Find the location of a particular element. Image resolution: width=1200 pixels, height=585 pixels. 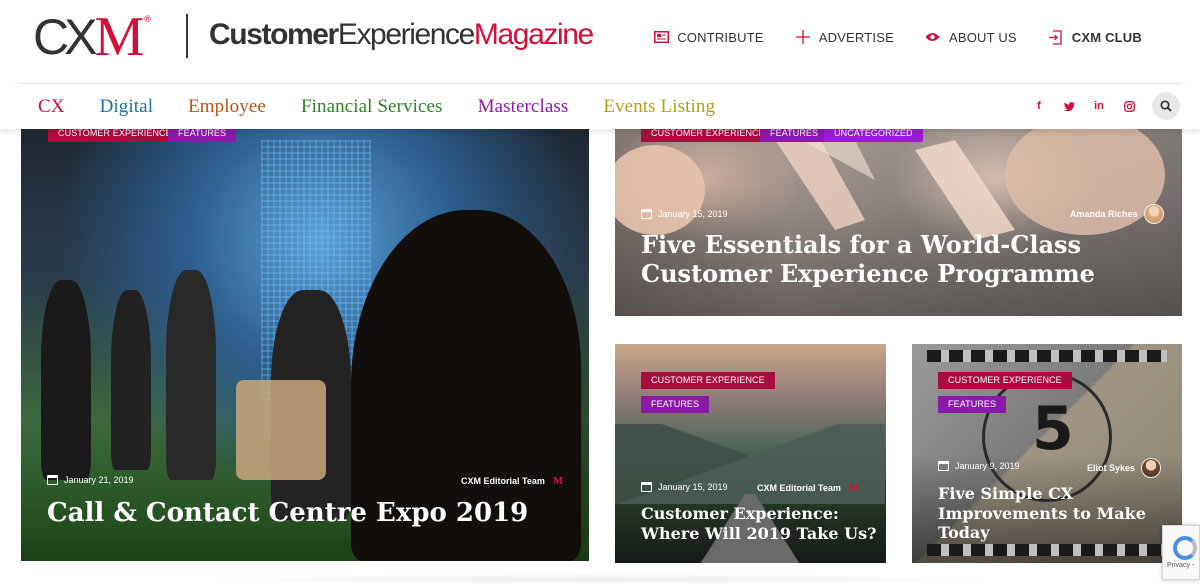

nav-item-masterclass: Masterclass is located at coordinates (523, 107).